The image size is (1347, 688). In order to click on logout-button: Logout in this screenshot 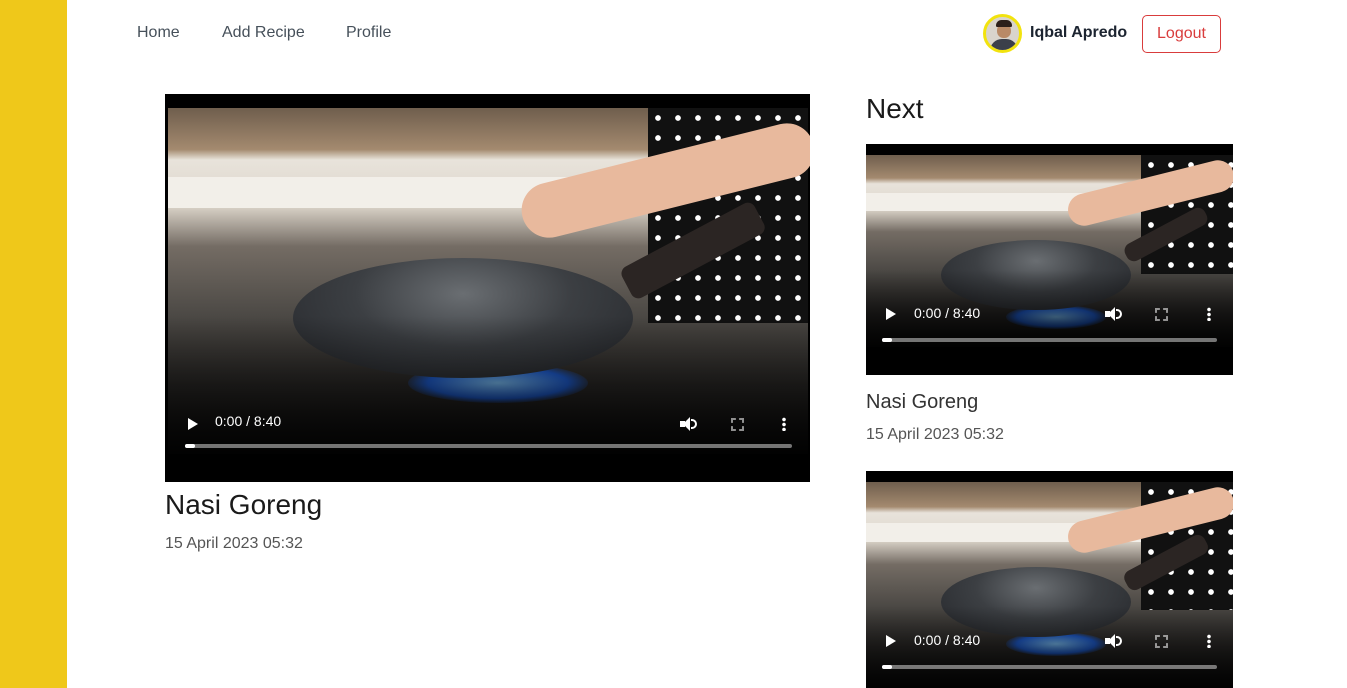, I will do `click(1181, 34)`.